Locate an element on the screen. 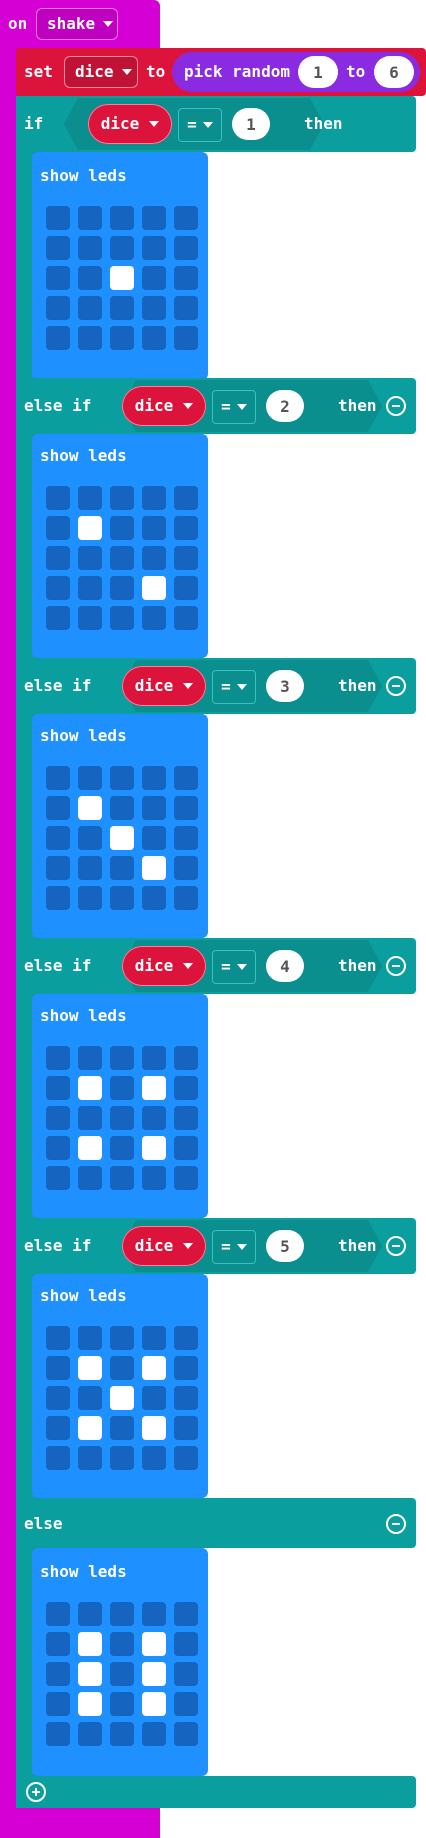  compare-value-input: 3 is located at coordinates (285, 686).